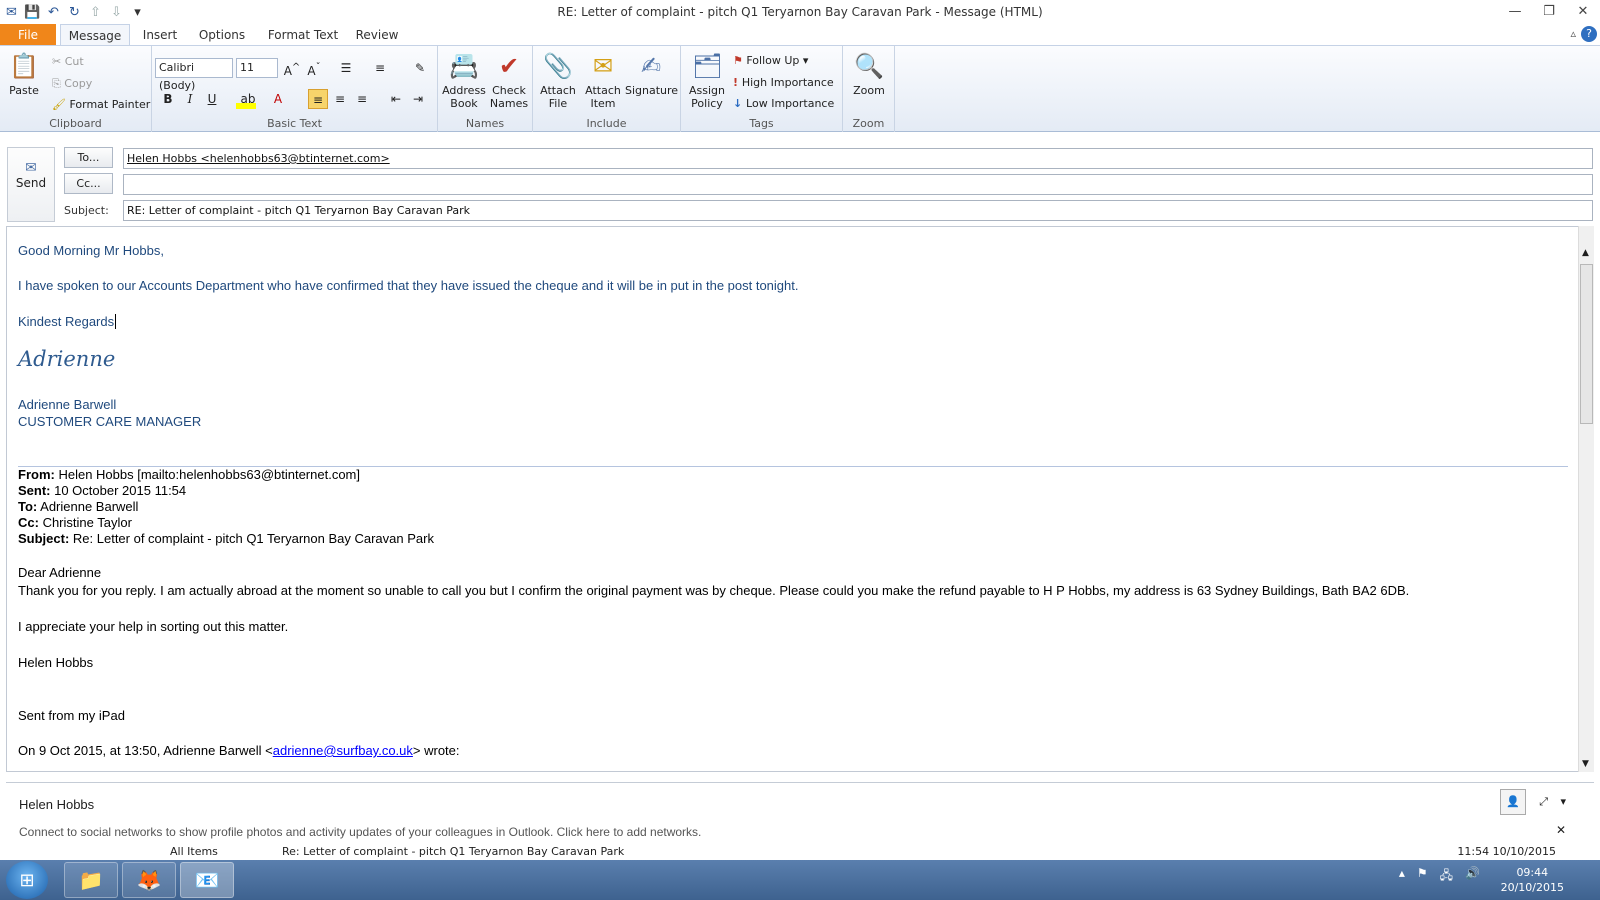  Describe the element at coordinates (294, 123) in the screenshot. I see `basic-text-label: Basic Text` at that location.